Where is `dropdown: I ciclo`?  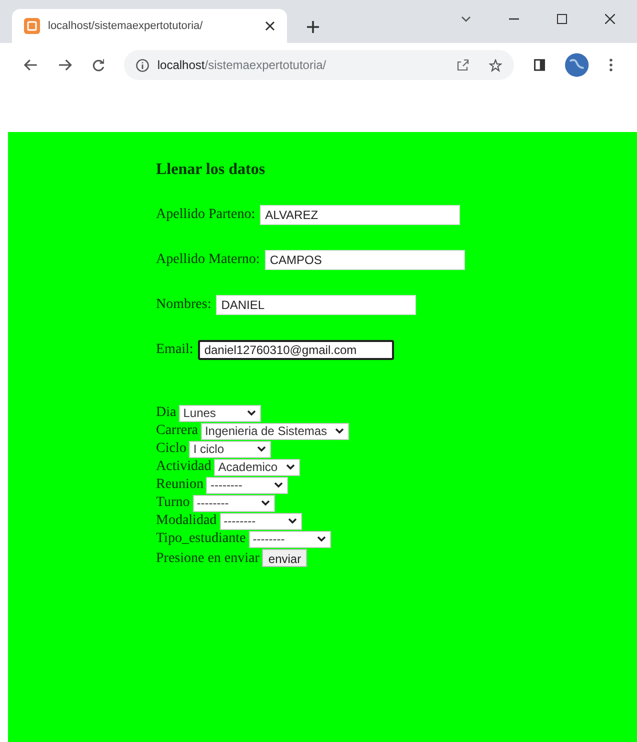
dropdown: I ciclo is located at coordinates (230, 449).